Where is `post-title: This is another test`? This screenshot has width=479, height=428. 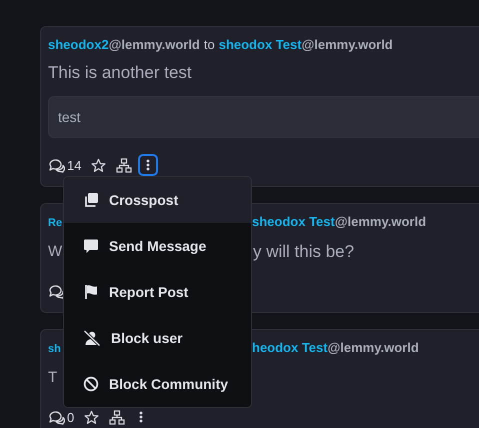
post-title: This is another test is located at coordinates (120, 73).